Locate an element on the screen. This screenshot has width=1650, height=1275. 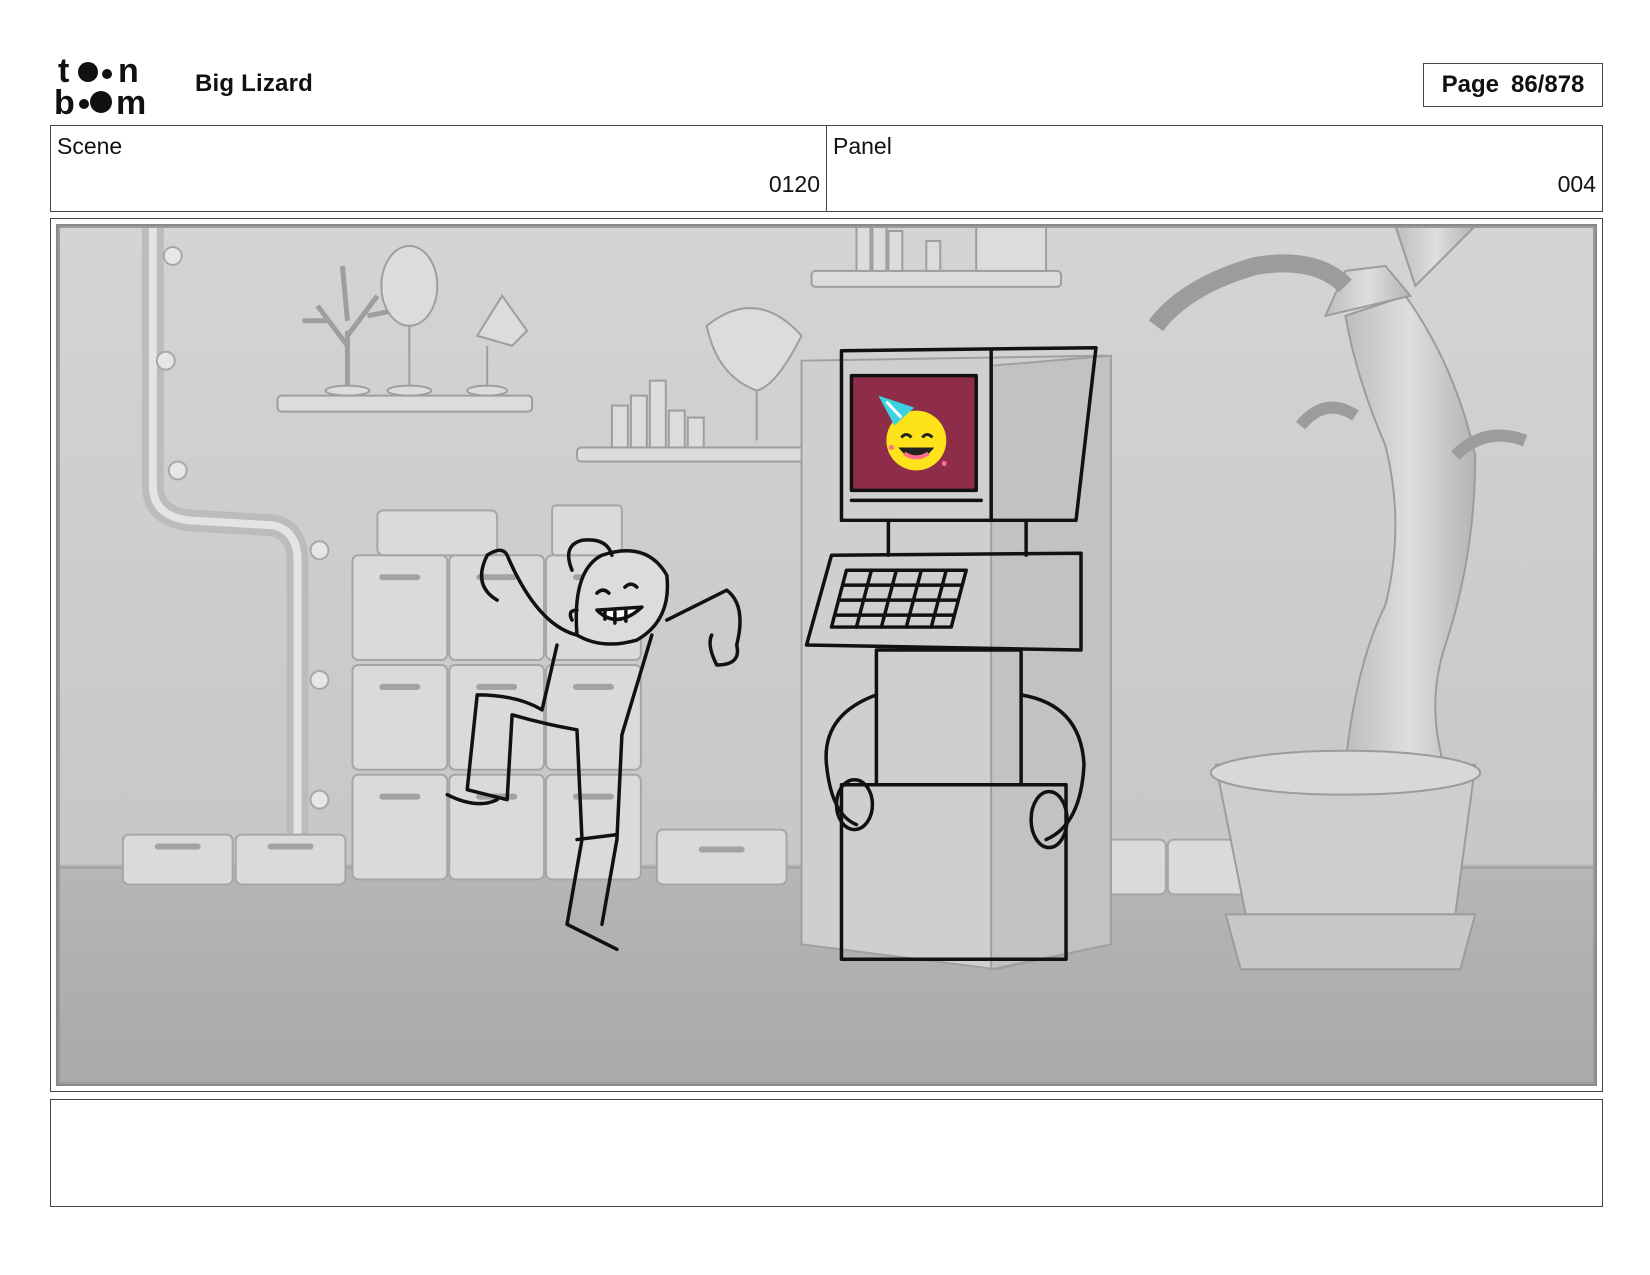
scene-panel-info: Scene 0120 Panel 004 is located at coordinates (826, 168).